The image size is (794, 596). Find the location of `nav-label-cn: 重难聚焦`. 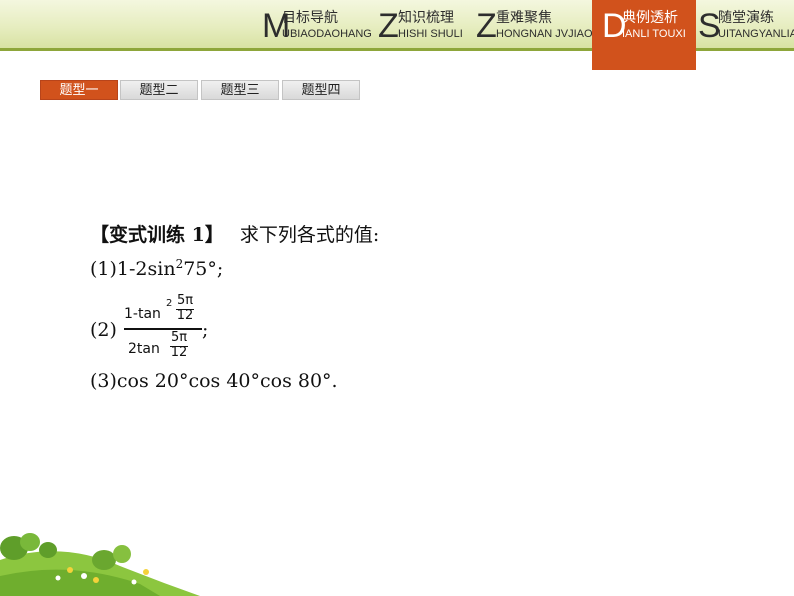

nav-label-cn: 重难聚焦 is located at coordinates (524, 18).